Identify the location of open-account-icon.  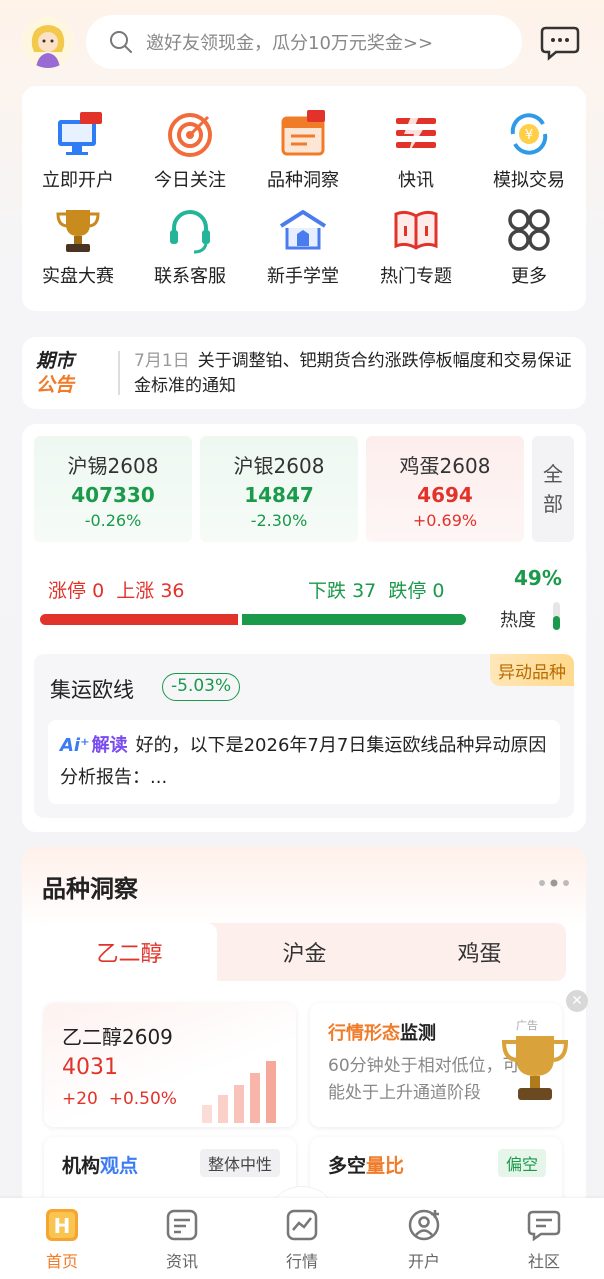
(80, 133).